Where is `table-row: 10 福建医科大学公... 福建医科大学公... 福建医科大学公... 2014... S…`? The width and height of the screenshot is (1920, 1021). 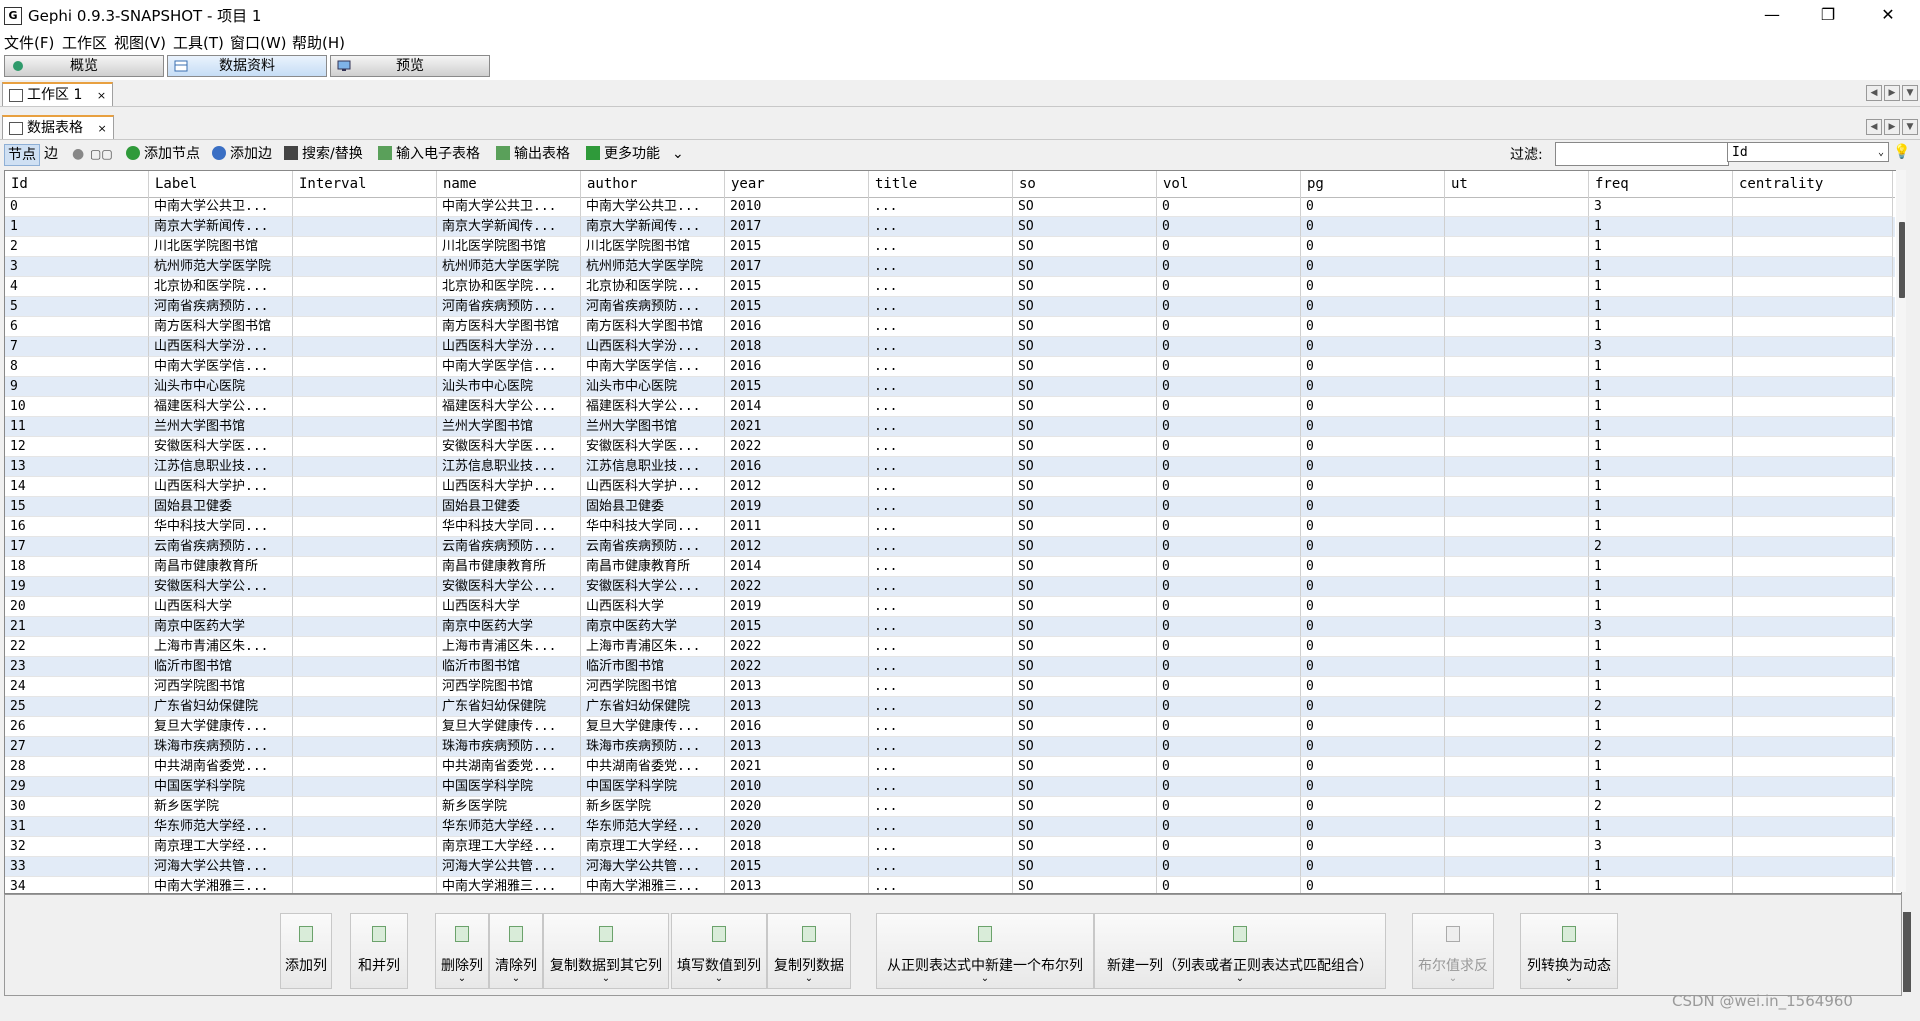
table-row: 10 福建医科大学公... 福建医科大学公... 福建医科大学公... 2014... S… is located at coordinates (950, 407).